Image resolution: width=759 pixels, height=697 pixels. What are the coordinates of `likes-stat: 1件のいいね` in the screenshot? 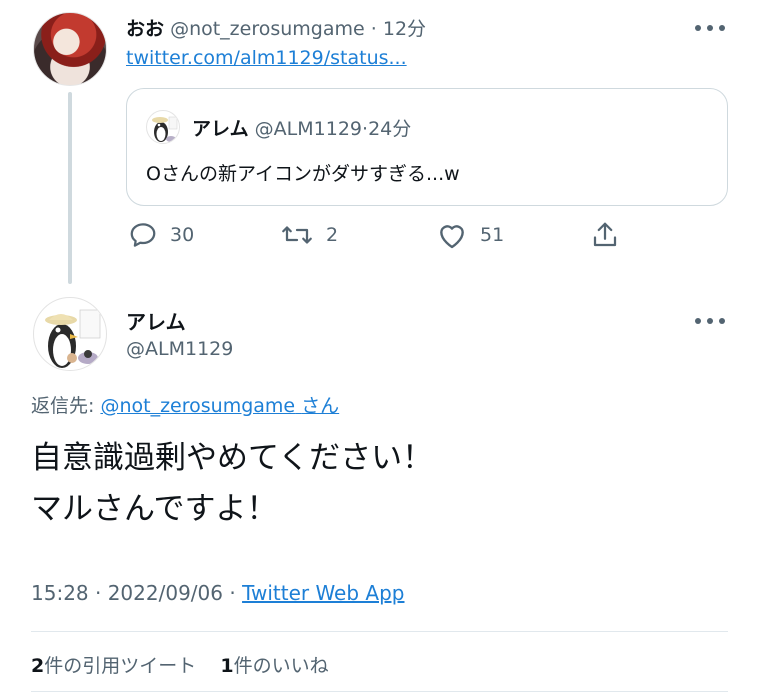 It's located at (274, 666).